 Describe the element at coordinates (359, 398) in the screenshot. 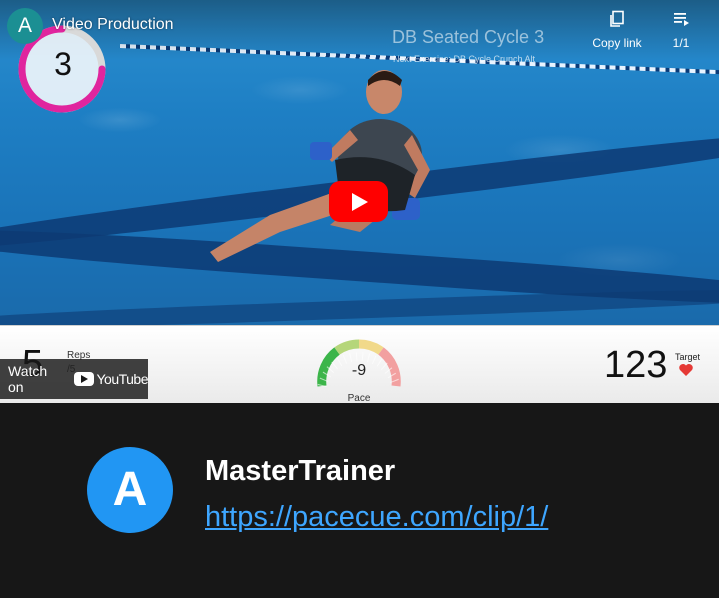

I see `pace-label: Pace` at that location.